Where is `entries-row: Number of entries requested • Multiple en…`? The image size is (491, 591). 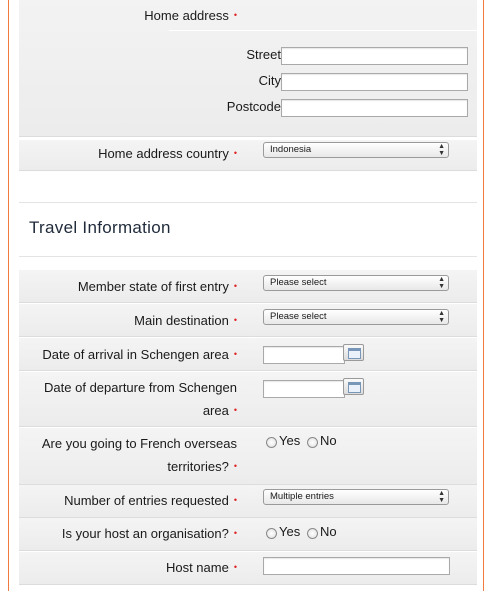
entries-row: Number of entries requested • Multiple en… is located at coordinates (248, 501).